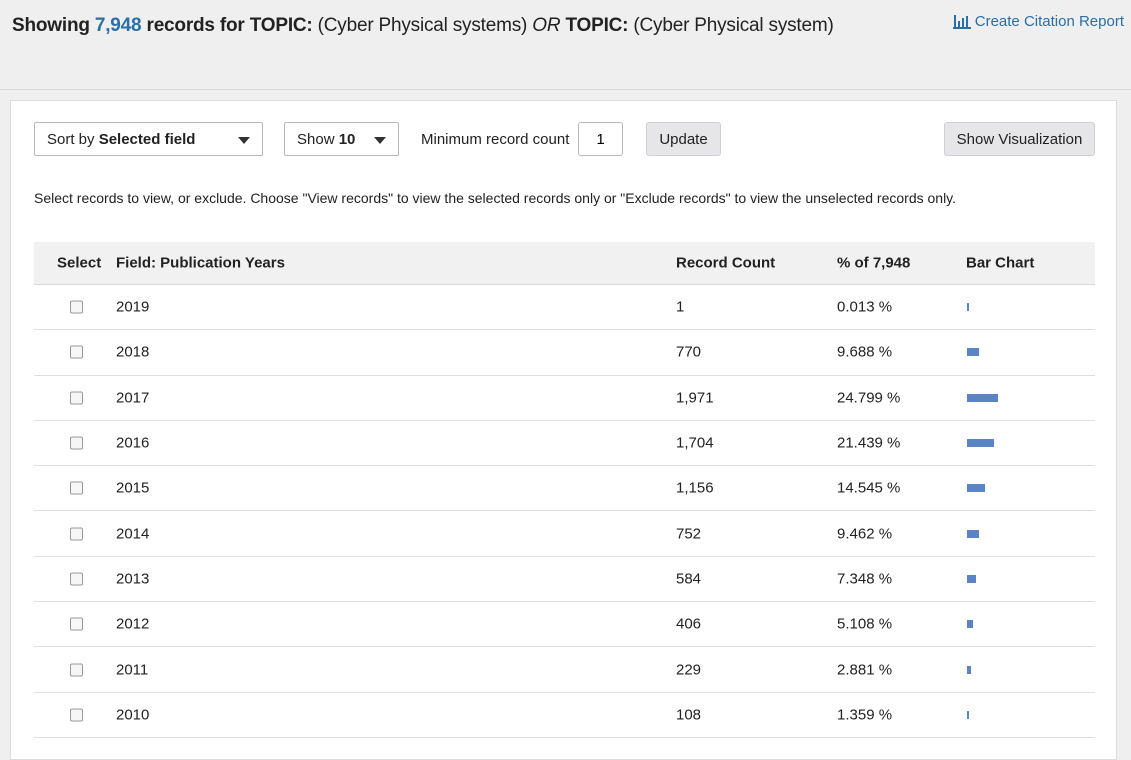 Image resolution: width=1131 pixels, height=760 pixels. I want to click on record-count-cell: 752, so click(689, 534).